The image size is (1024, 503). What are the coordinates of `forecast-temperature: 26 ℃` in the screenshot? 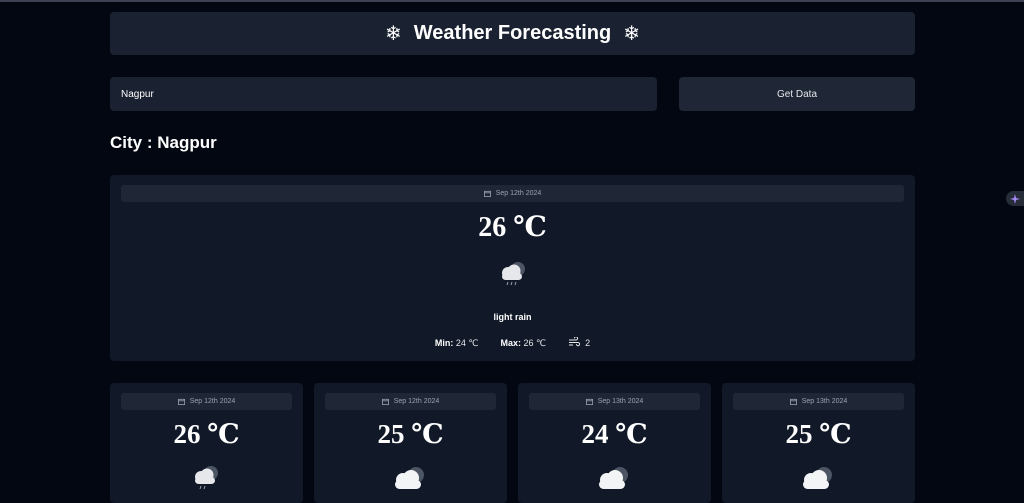 It's located at (206, 434).